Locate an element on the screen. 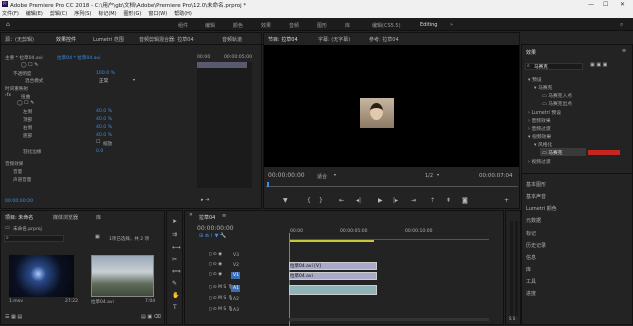 The width and height of the screenshot is (633, 326). program-scrubber is located at coordinates (392, 185).